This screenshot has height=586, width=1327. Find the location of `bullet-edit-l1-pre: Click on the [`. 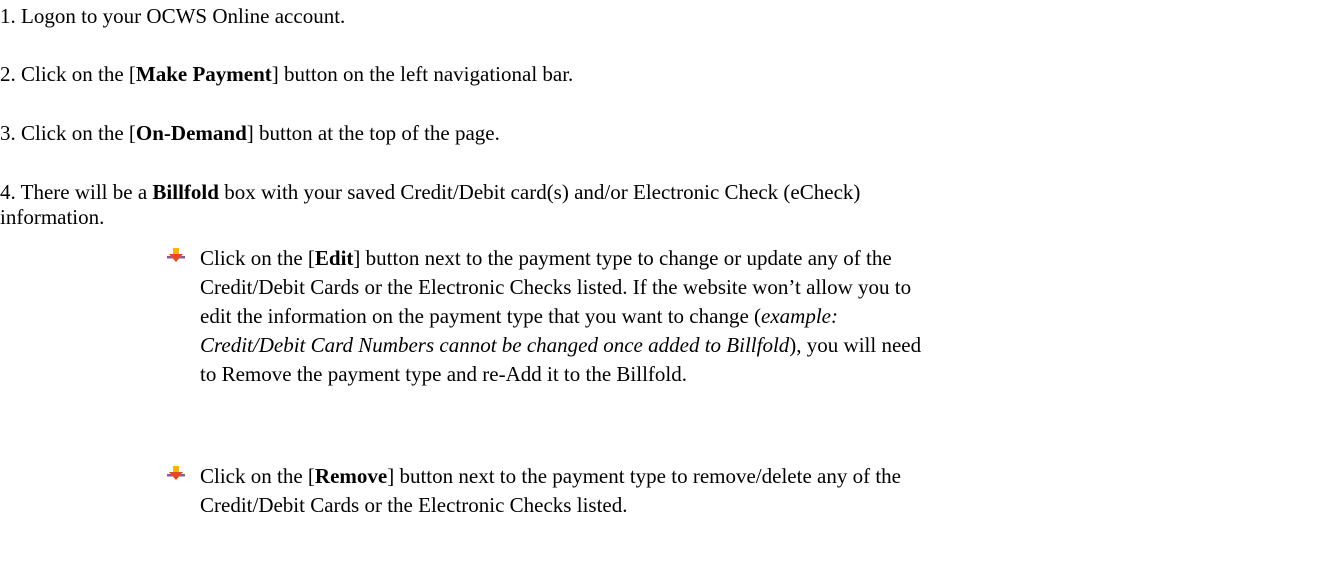

bullet-edit-l1-pre: Click on the [ is located at coordinates (257, 258).